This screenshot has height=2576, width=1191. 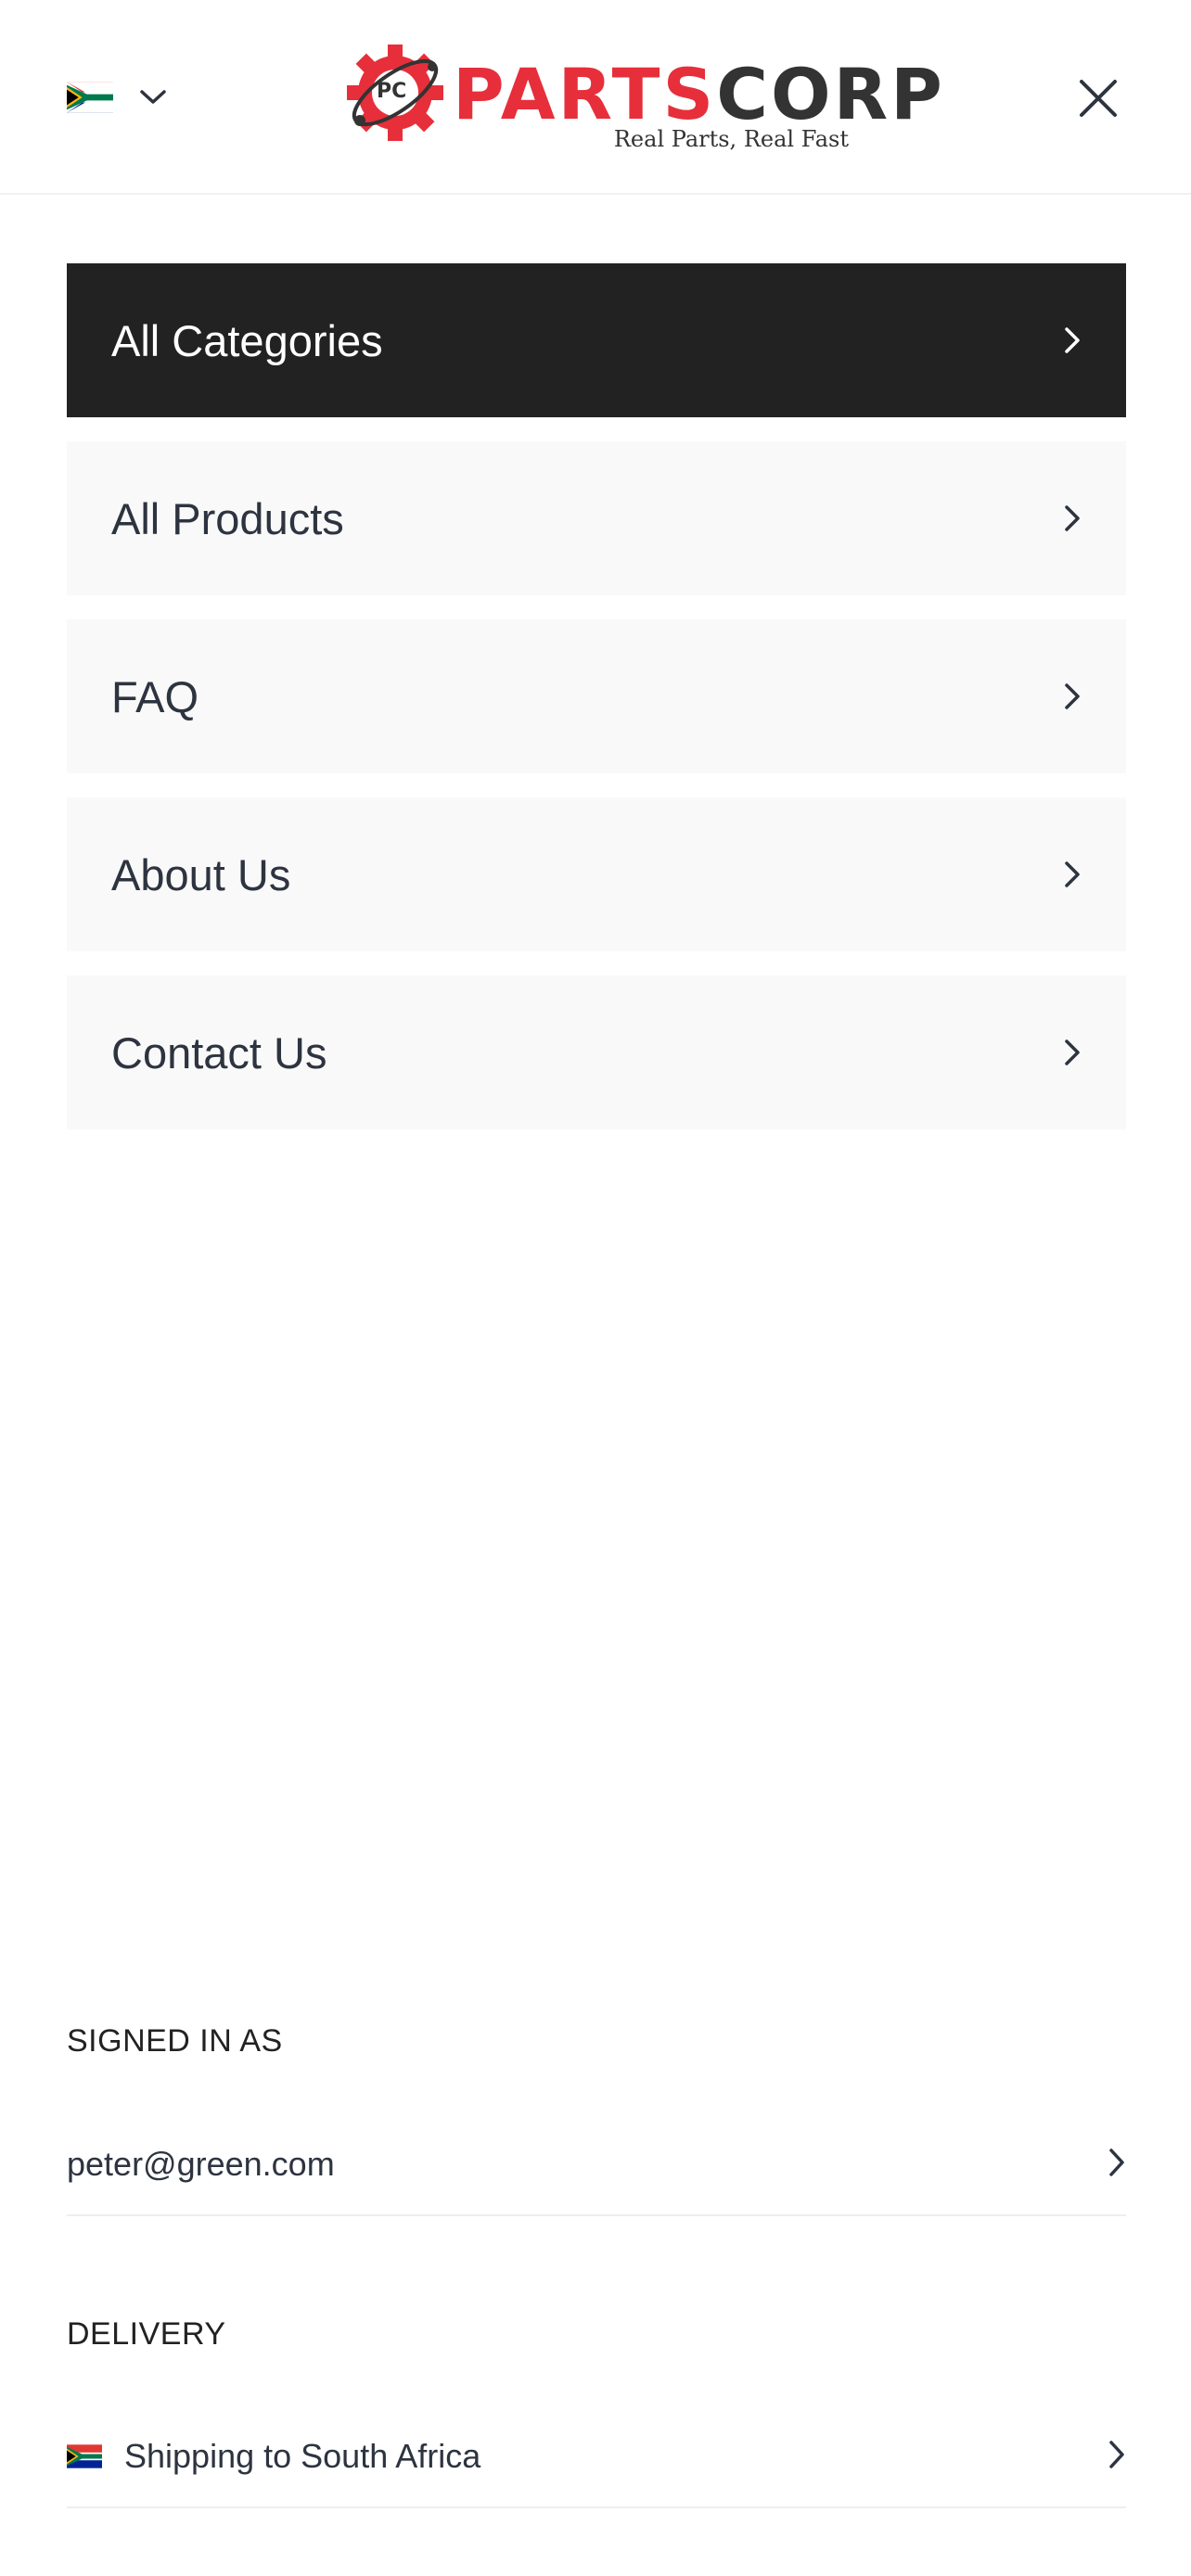 I want to click on chevron-down-icon, so click(x=153, y=97).